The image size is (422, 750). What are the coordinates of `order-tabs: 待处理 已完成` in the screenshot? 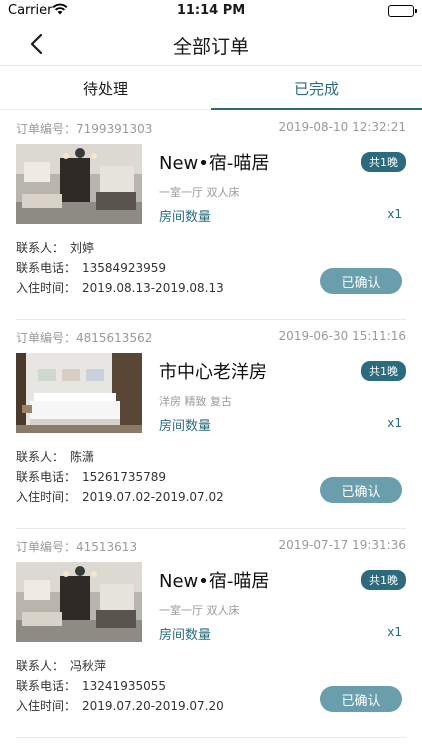 It's located at (211, 88).